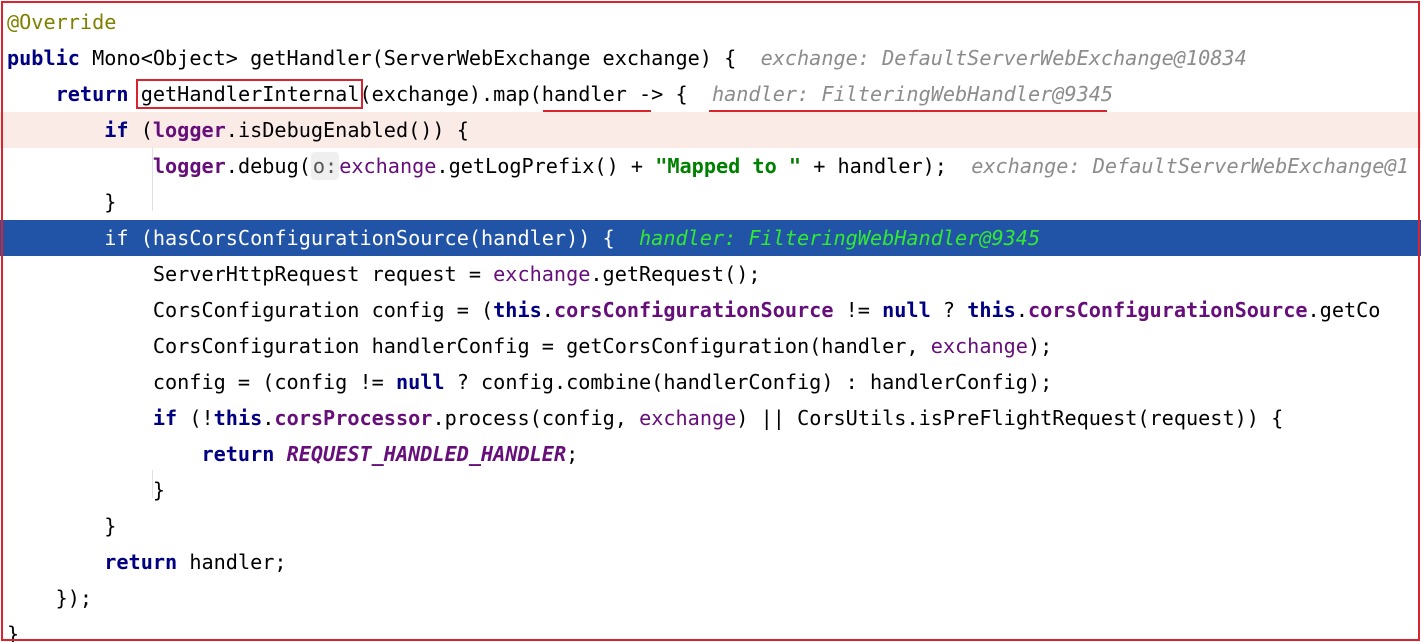 The image size is (1421, 642). Describe the element at coordinates (908, 111) in the screenshot. I see `red-underline-handler-hint` at that location.